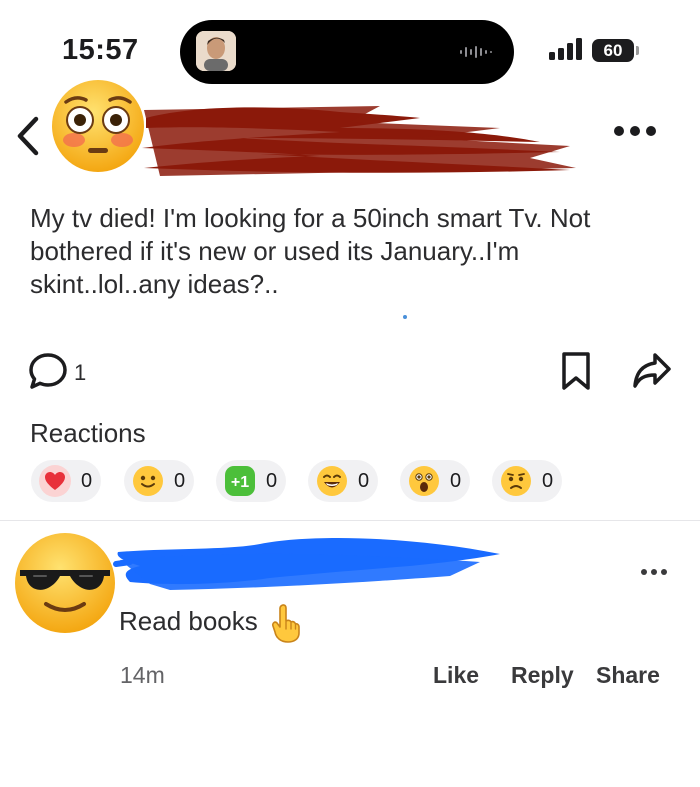 The image size is (700, 787). I want to click on cellular-signal-icon, so click(566, 51).